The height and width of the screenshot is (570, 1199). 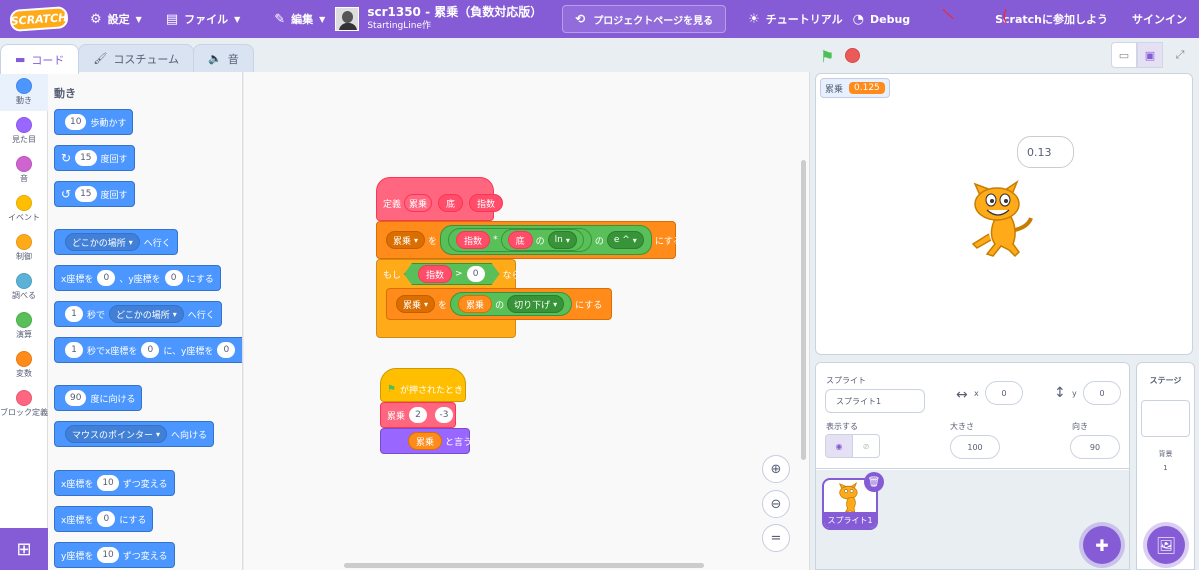 What do you see at coordinates (866, 446) in the screenshot?
I see `hide-button: ⊘` at bounding box center [866, 446].